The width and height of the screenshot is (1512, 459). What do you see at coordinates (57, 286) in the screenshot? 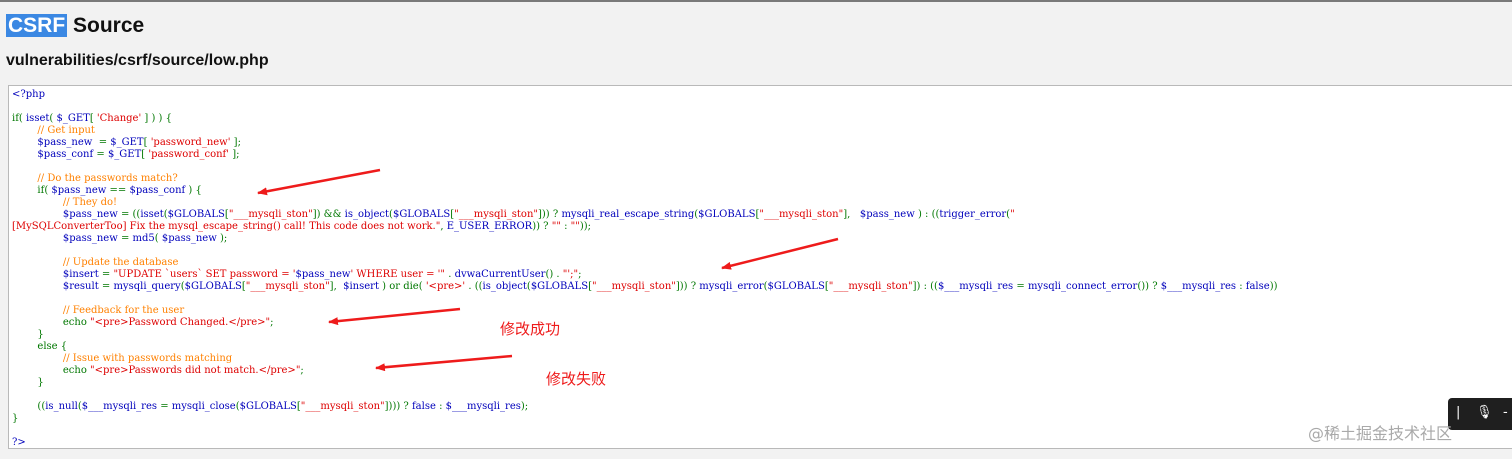
I see `code-token: $result` at bounding box center [57, 286].